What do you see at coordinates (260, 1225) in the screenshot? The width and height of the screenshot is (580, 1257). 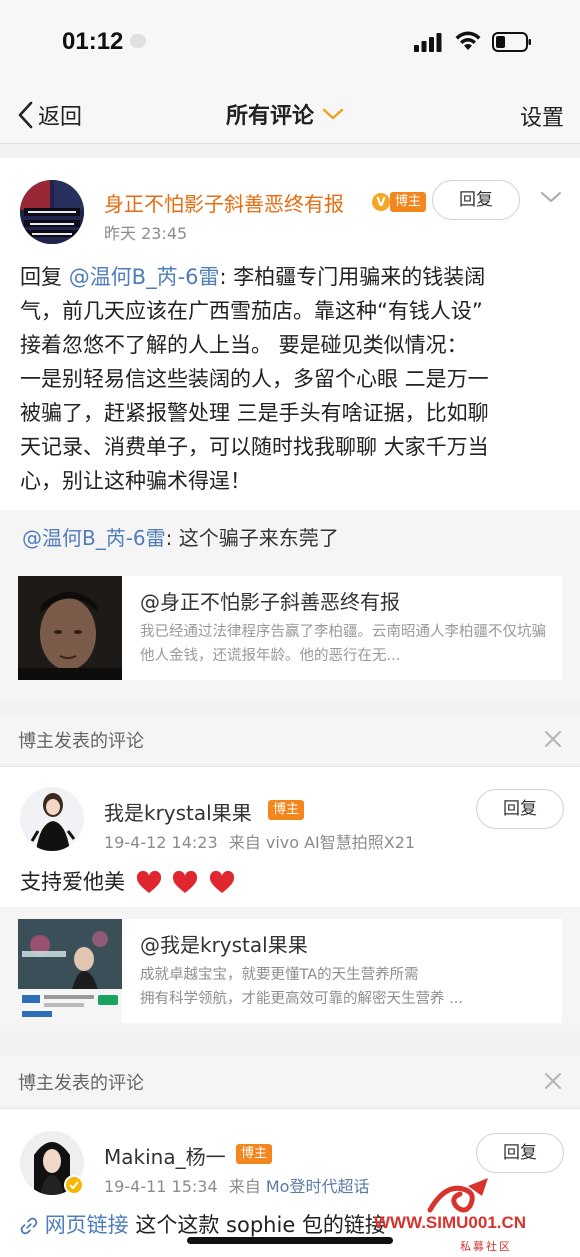 I see `comment-text: 这个这款 sophie 包的链接` at bounding box center [260, 1225].